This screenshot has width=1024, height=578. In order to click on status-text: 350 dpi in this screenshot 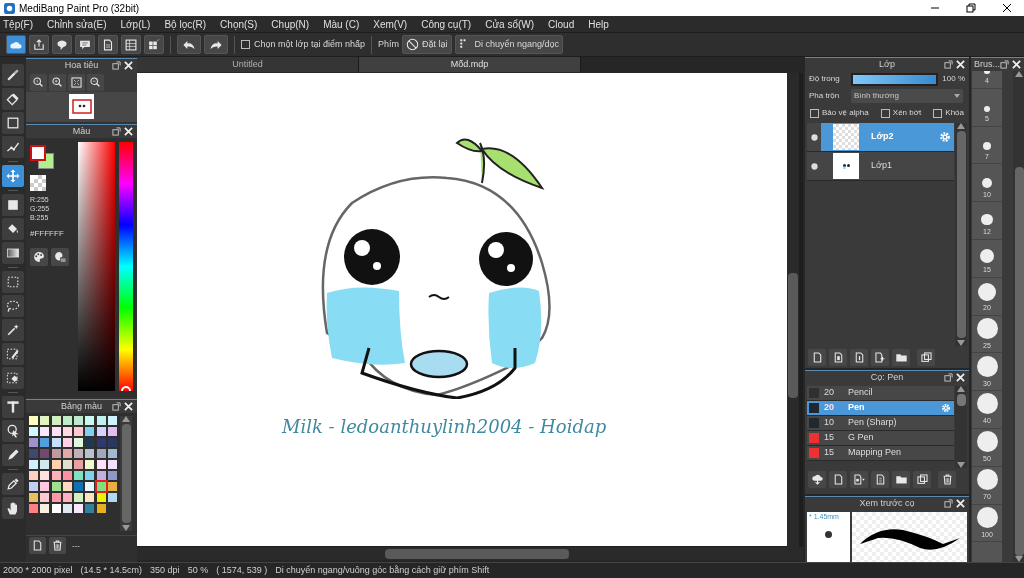, I will do `click(165, 570)`.